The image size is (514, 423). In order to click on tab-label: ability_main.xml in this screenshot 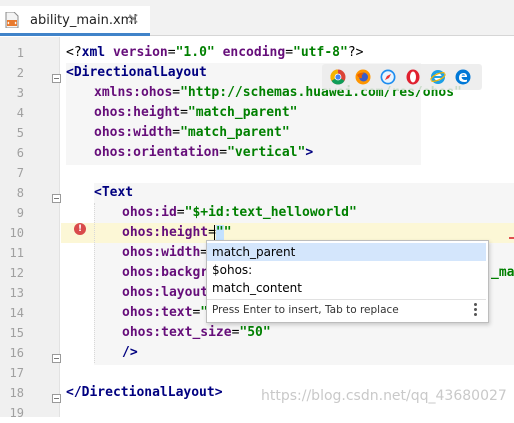, I will do `click(83, 20)`.